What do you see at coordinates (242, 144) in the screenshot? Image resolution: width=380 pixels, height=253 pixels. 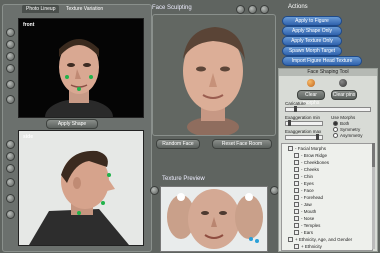 I see `reset-face-room-button: Reset Face Room` at bounding box center [242, 144].